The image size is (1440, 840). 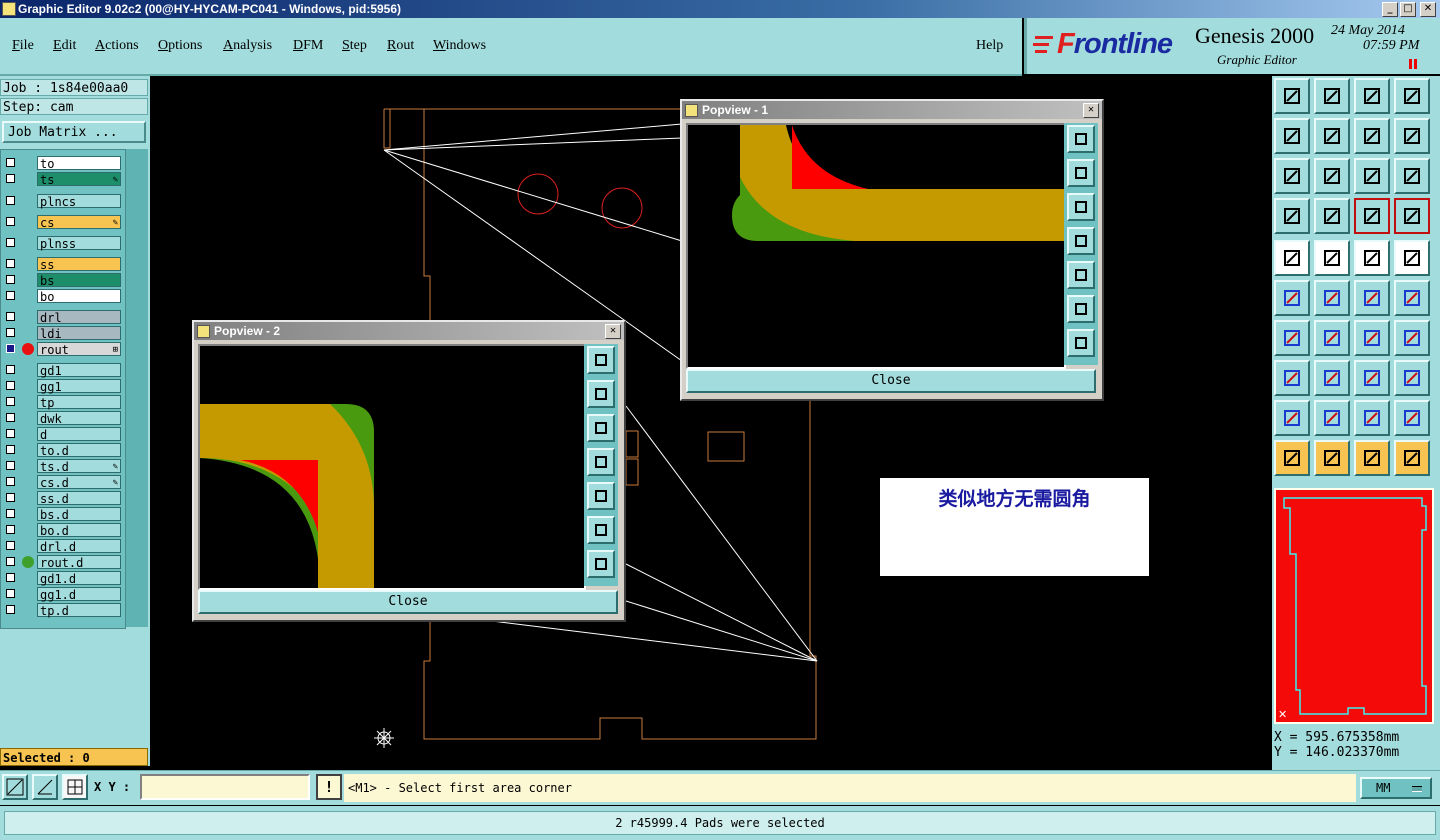 I want to click on layer-name: cs ✎, so click(x=79, y=222).